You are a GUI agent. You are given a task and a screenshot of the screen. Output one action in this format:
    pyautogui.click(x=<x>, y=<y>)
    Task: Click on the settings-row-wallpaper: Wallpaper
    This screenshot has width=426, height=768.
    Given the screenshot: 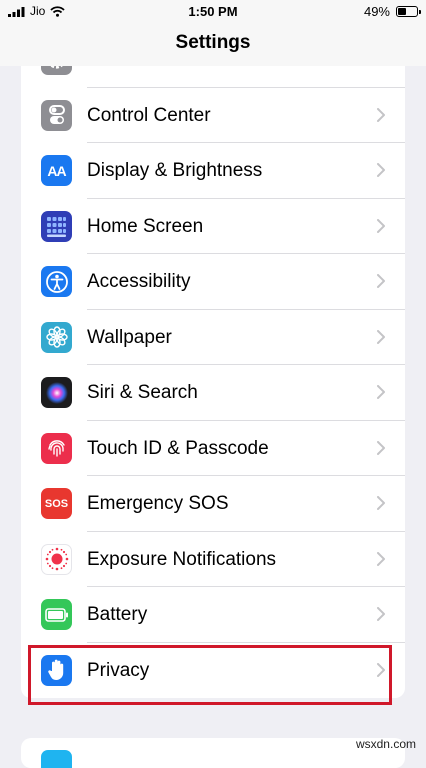 What is the action you would take?
    pyautogui.click(x=213, y=337)
    